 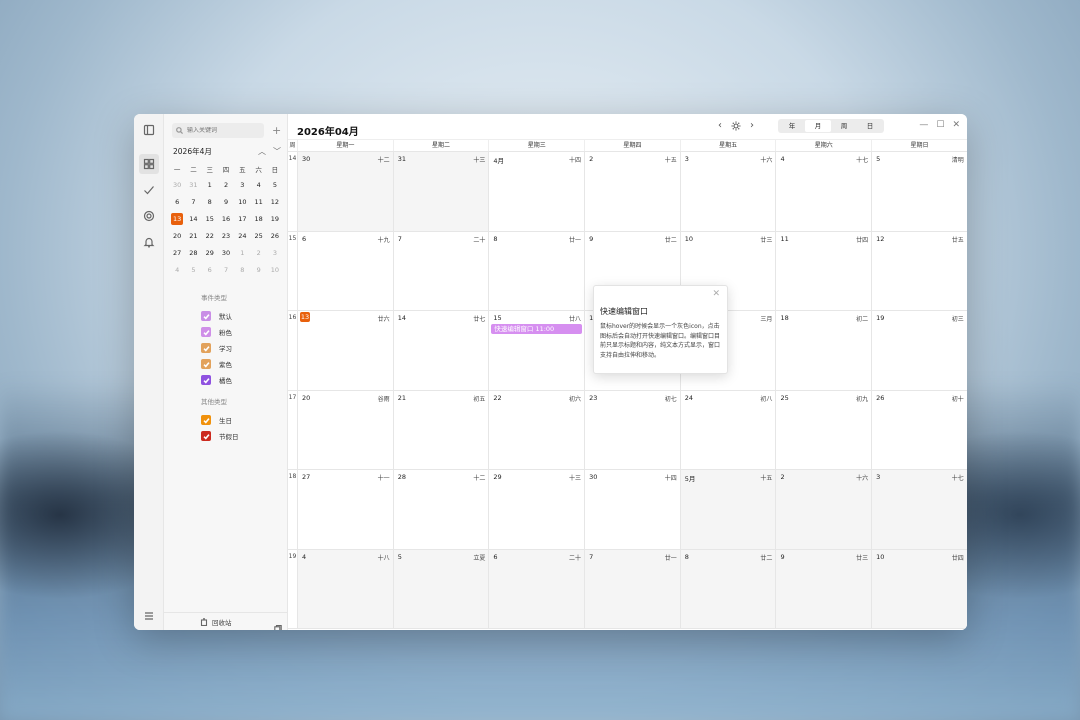 I want to click on day-cell: 2 十六, so click(x=823, y=509).